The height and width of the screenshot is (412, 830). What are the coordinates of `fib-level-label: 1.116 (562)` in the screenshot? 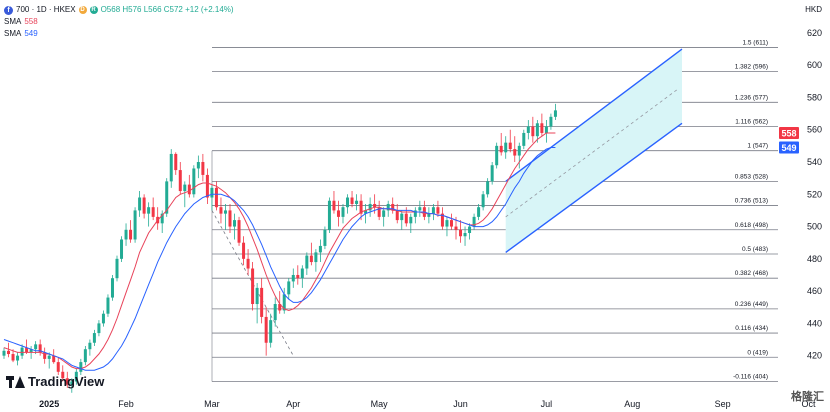 It's located at (751, 122).